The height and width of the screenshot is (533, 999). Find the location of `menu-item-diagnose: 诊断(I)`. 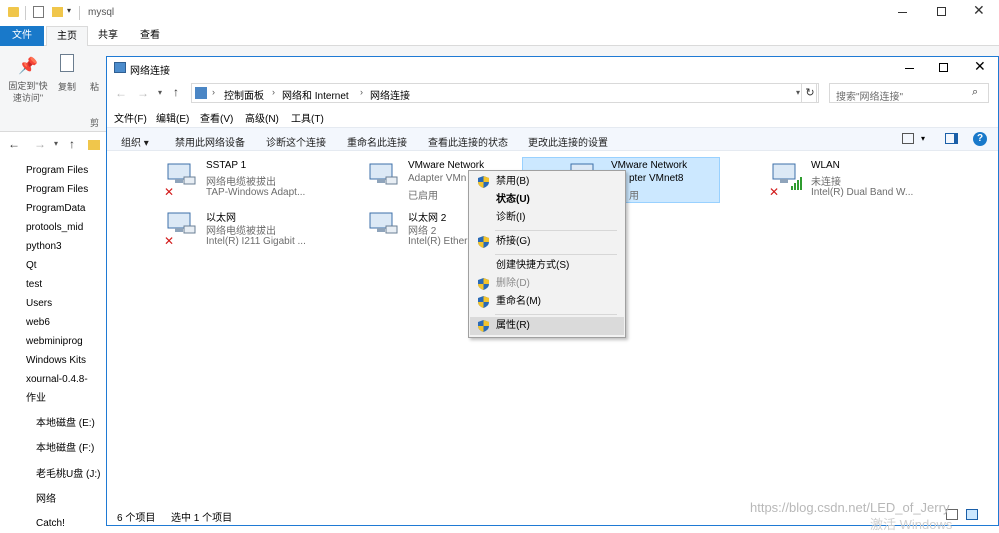

menu-item-diagnose: 诊断(I) is located at coordinates (547, 218).